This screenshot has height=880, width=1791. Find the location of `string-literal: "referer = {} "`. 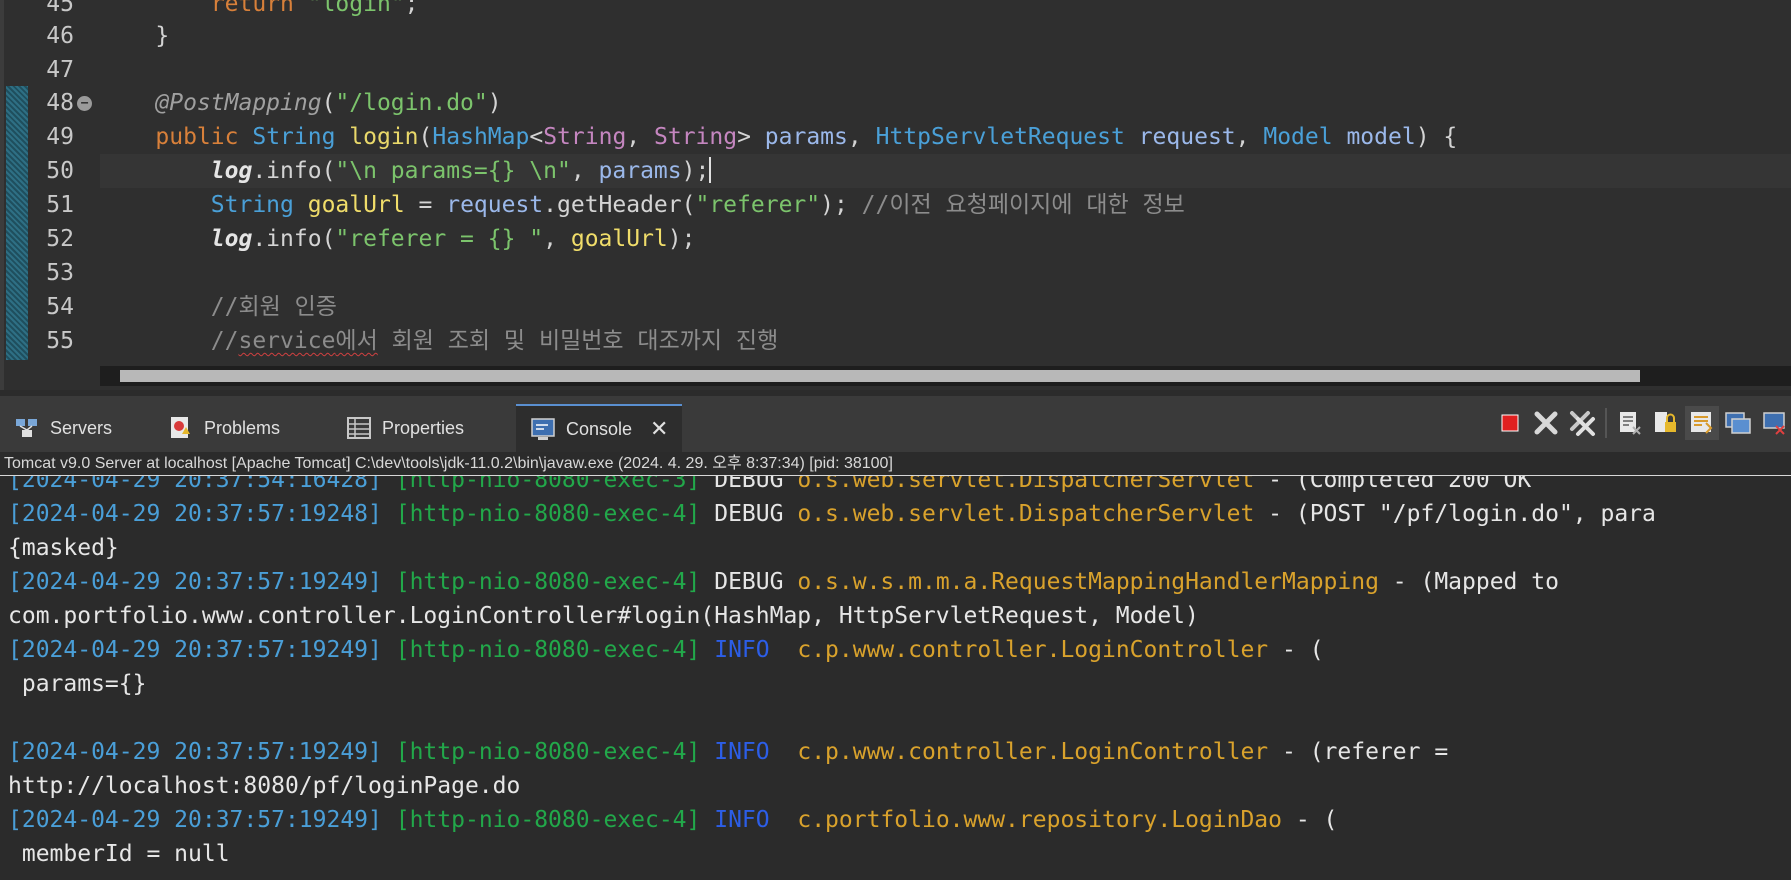

string-literal: "referer = {} " is located at coordinates (439, 239).